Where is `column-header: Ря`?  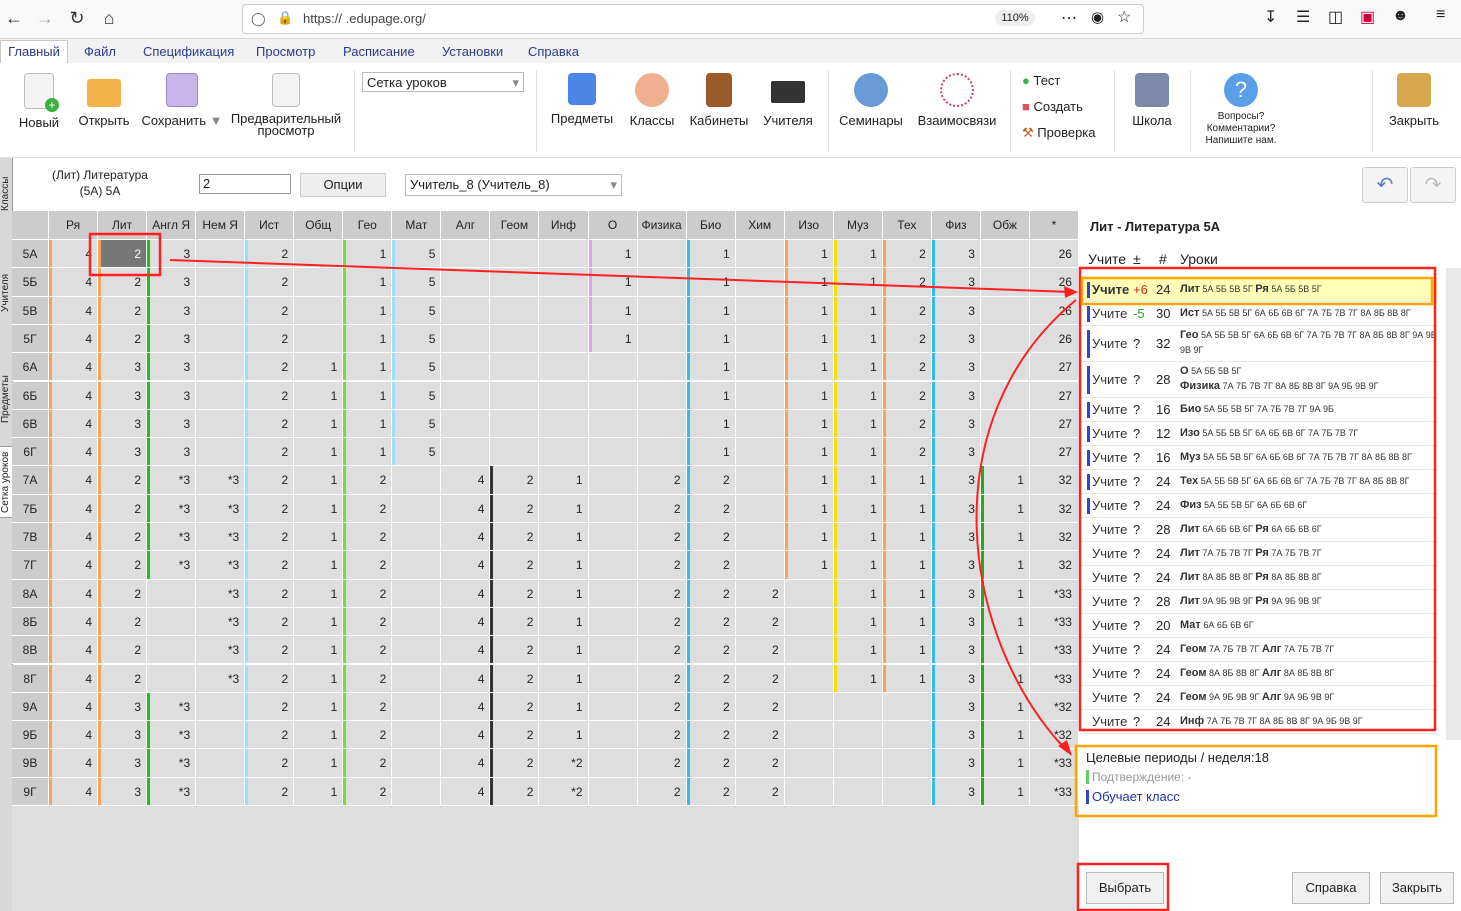
column-header: Ря is located at coordinates (74, 225).